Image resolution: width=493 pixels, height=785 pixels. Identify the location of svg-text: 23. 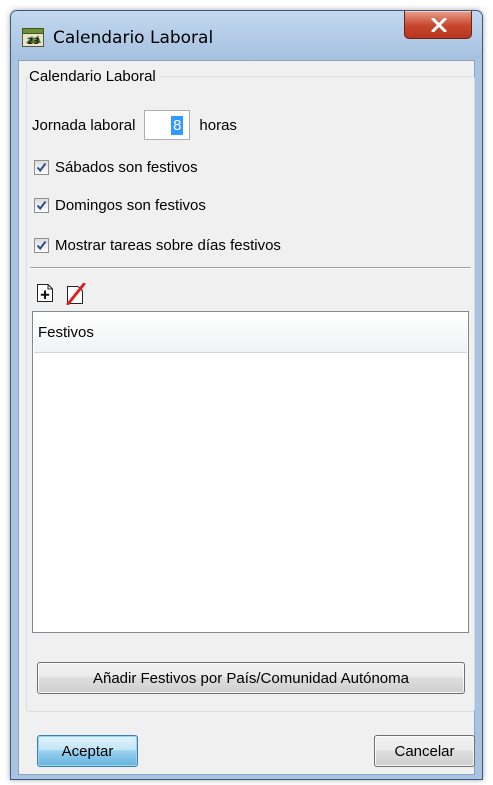
(33, 42).